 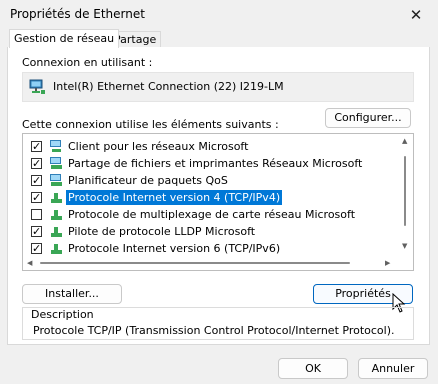 I want to click on checkbox-ipv4: ✓, so click(x=36, y=197).